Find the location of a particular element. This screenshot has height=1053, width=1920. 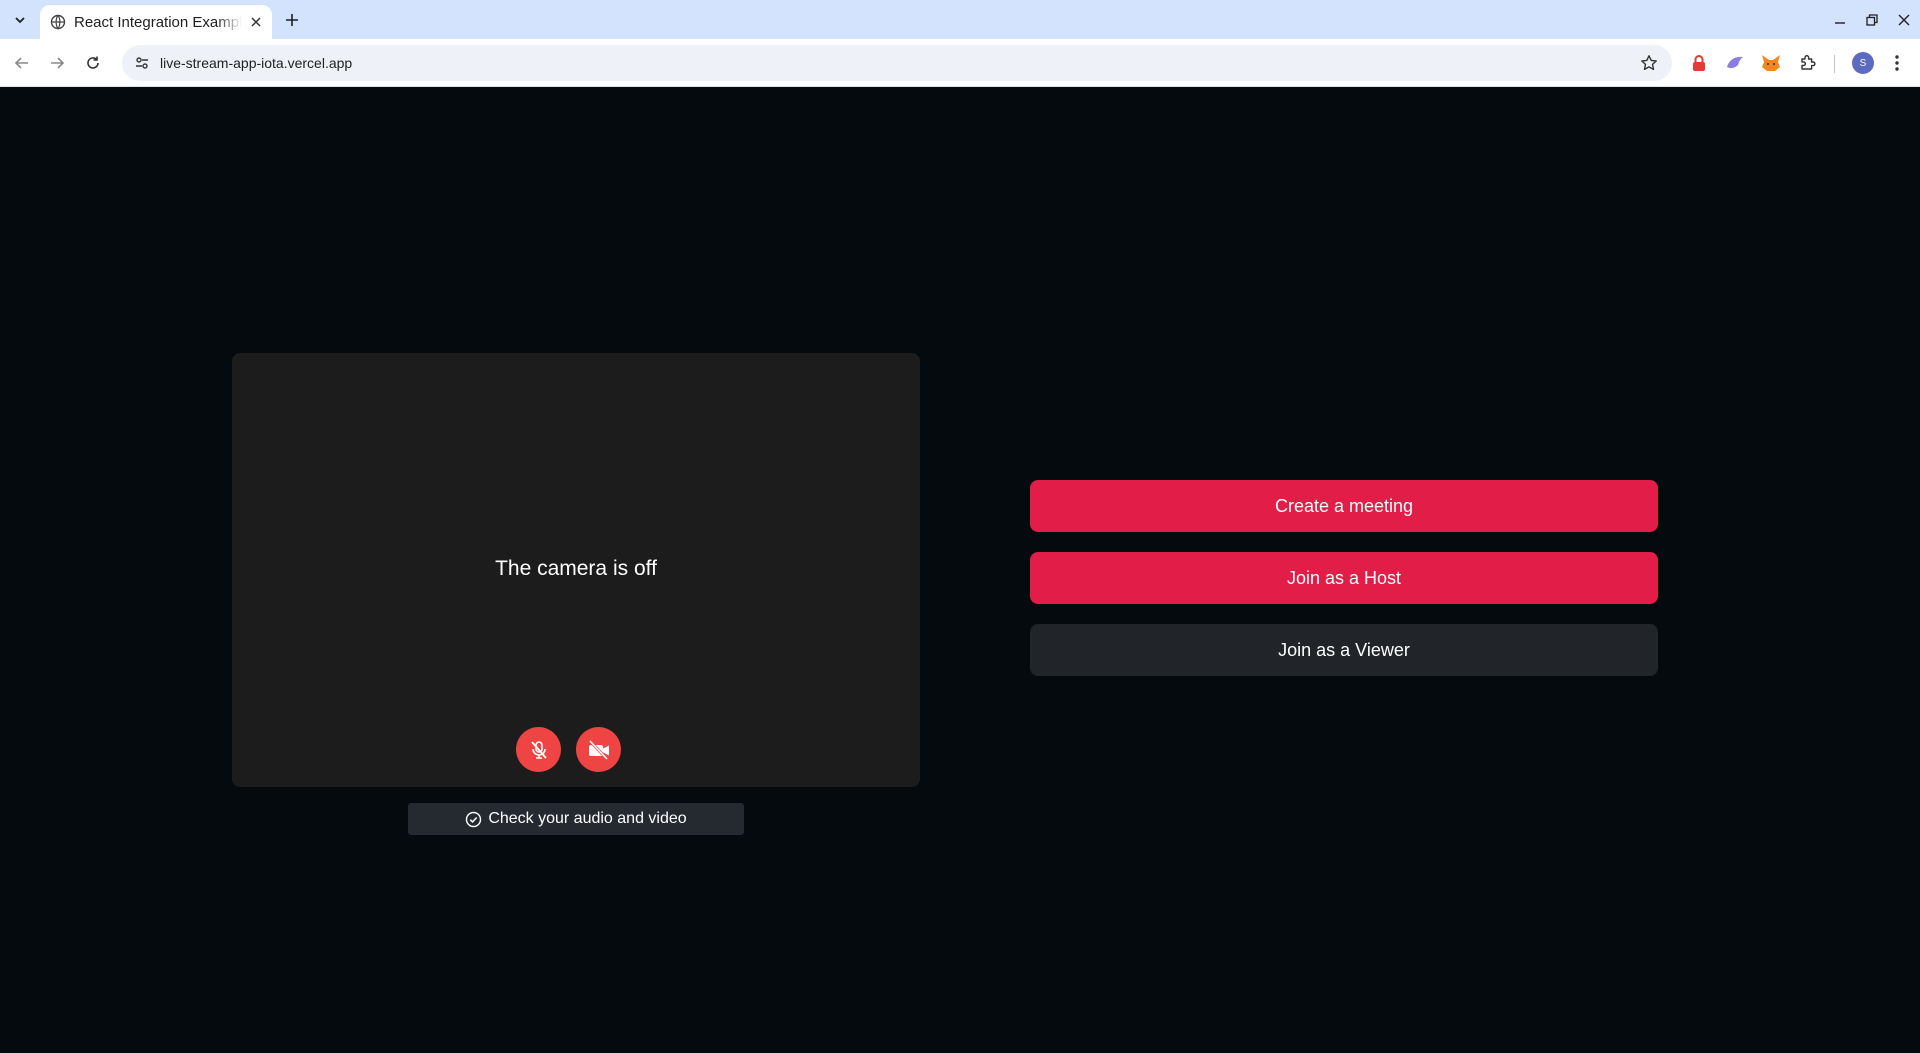

join-as-host-button: Join as a Host is located at coordinates (1344, 578).